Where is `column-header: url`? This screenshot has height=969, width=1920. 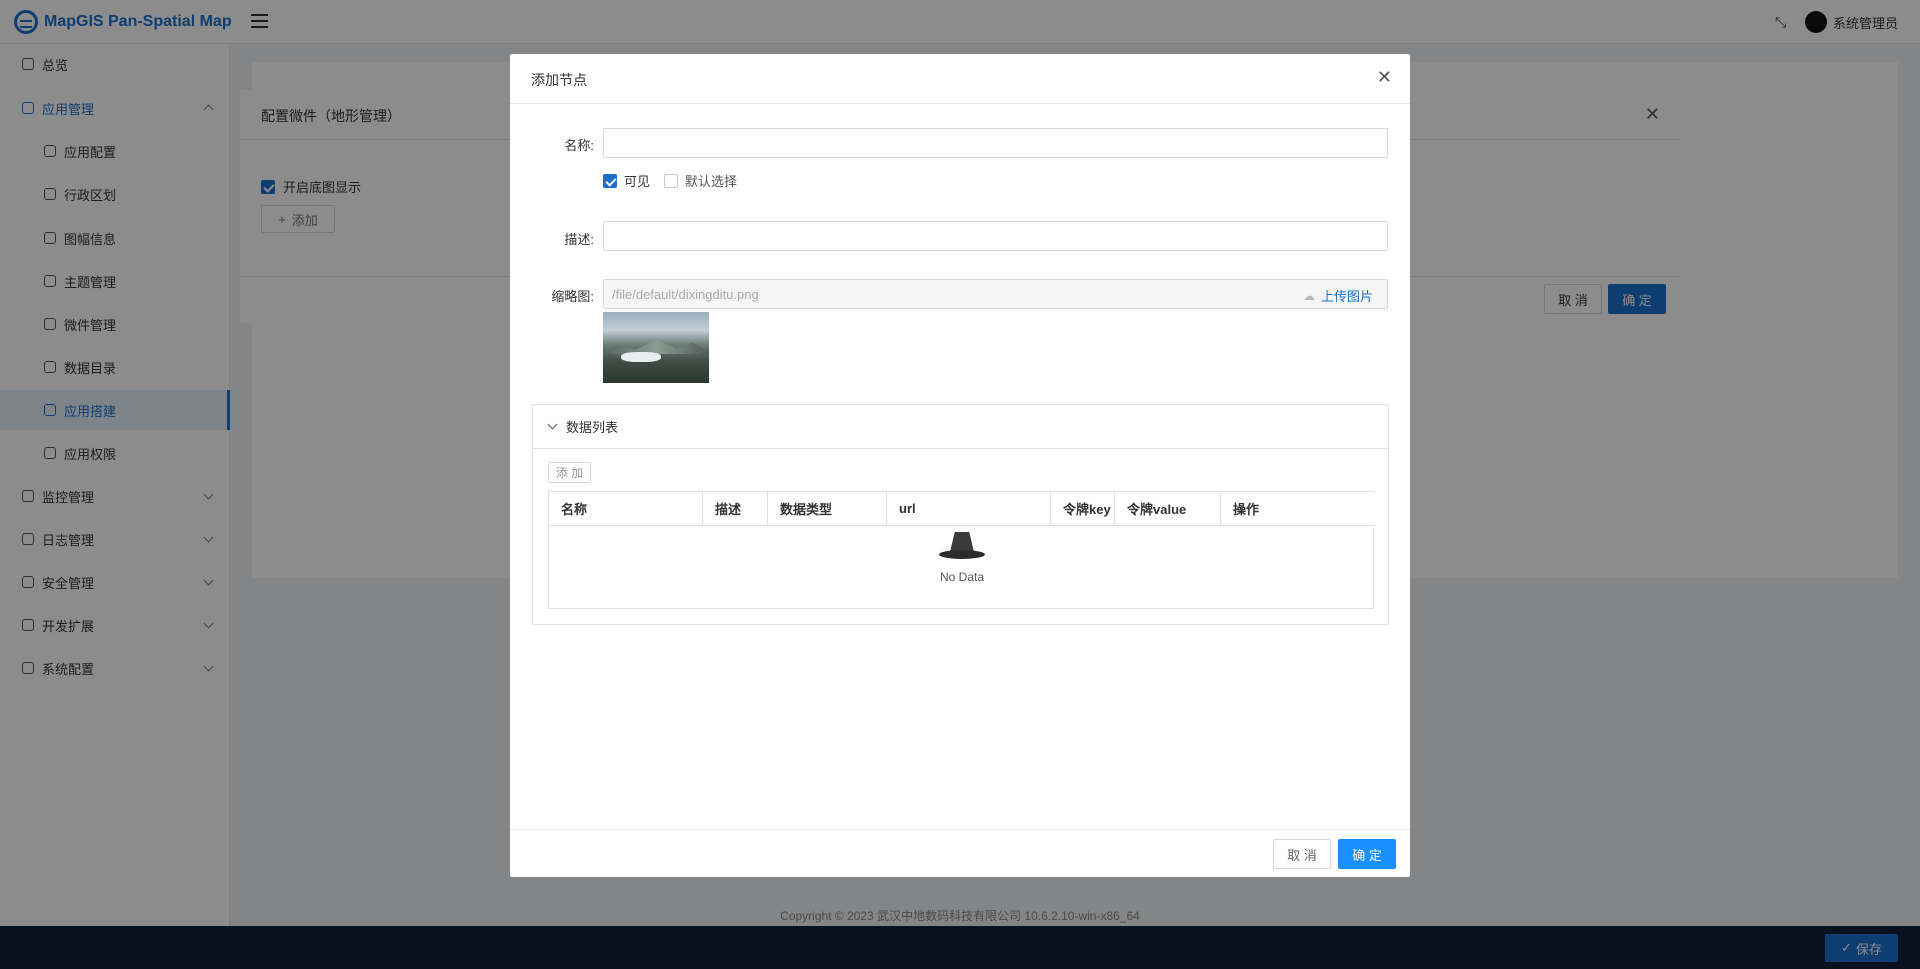 column-header: url is located at coordinates (969, 509).